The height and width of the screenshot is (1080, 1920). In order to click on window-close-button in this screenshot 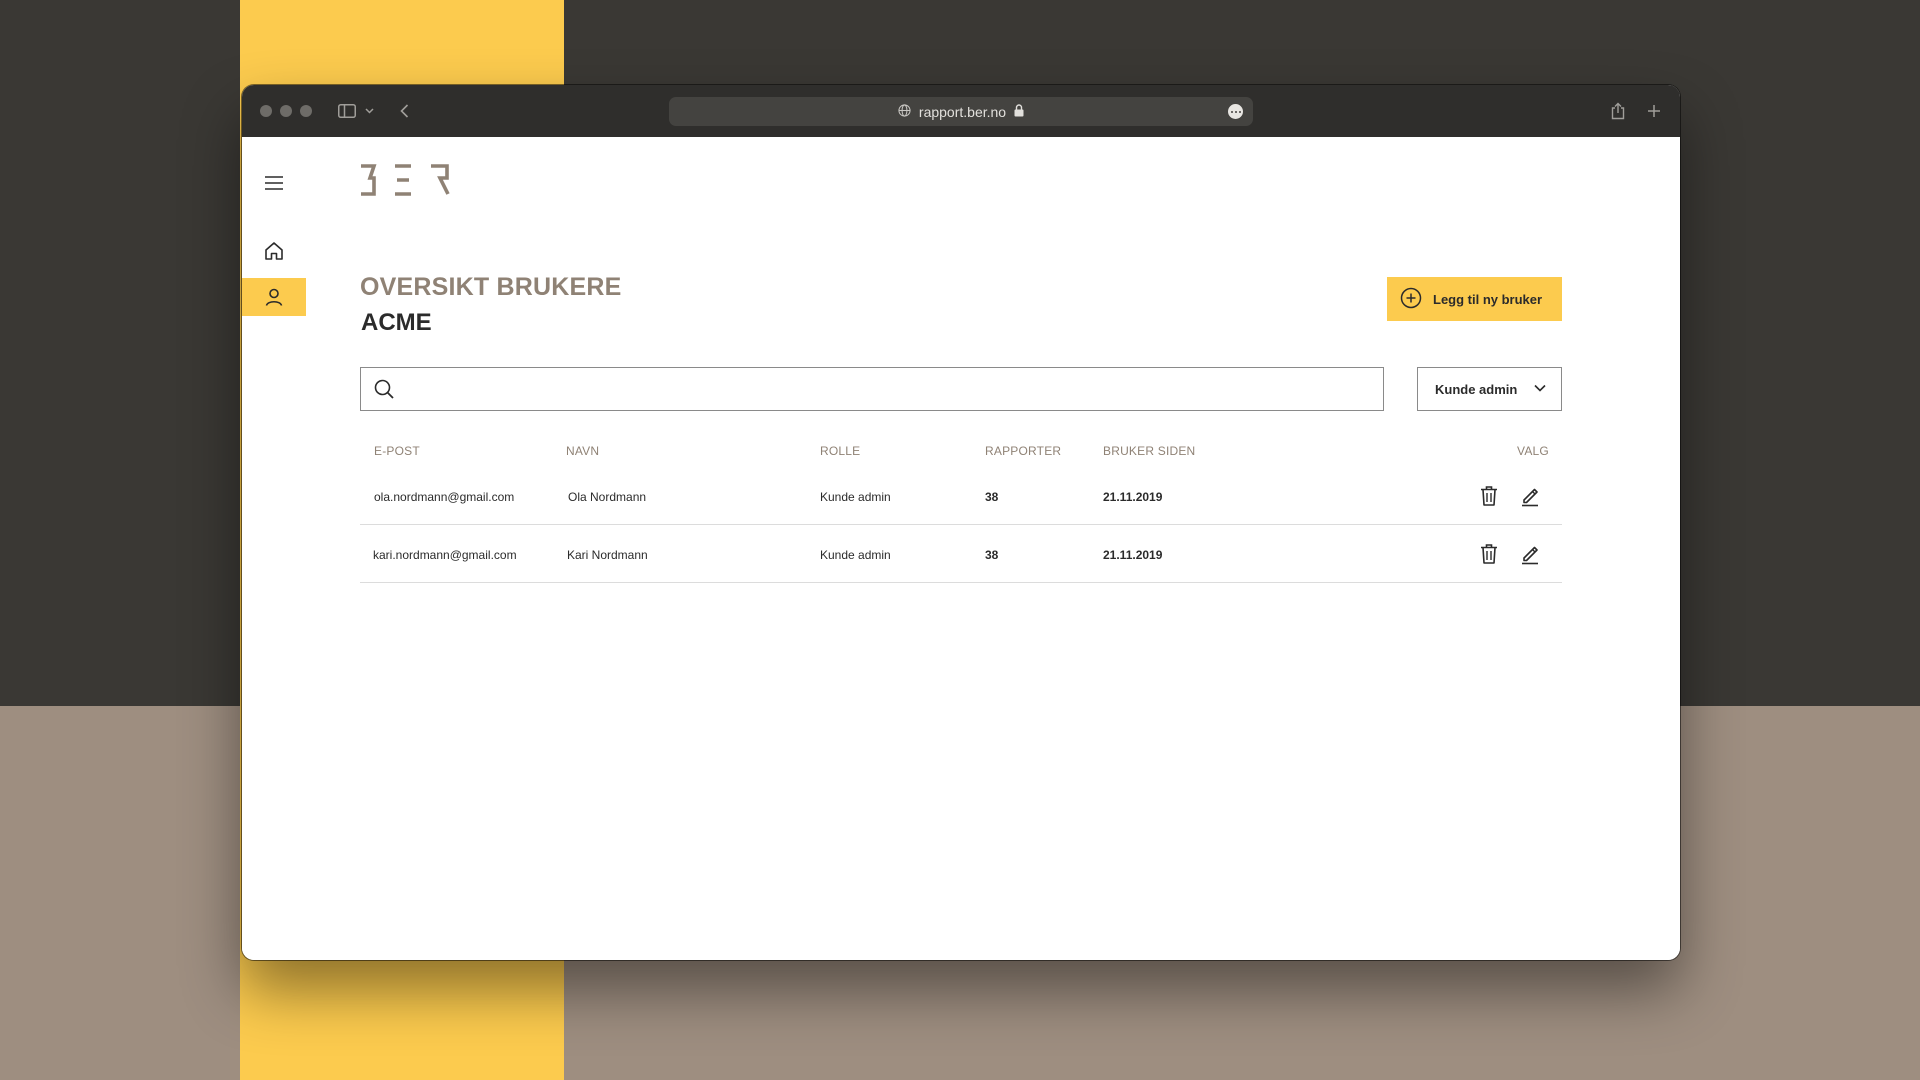, I will do `click(266, 111)`.